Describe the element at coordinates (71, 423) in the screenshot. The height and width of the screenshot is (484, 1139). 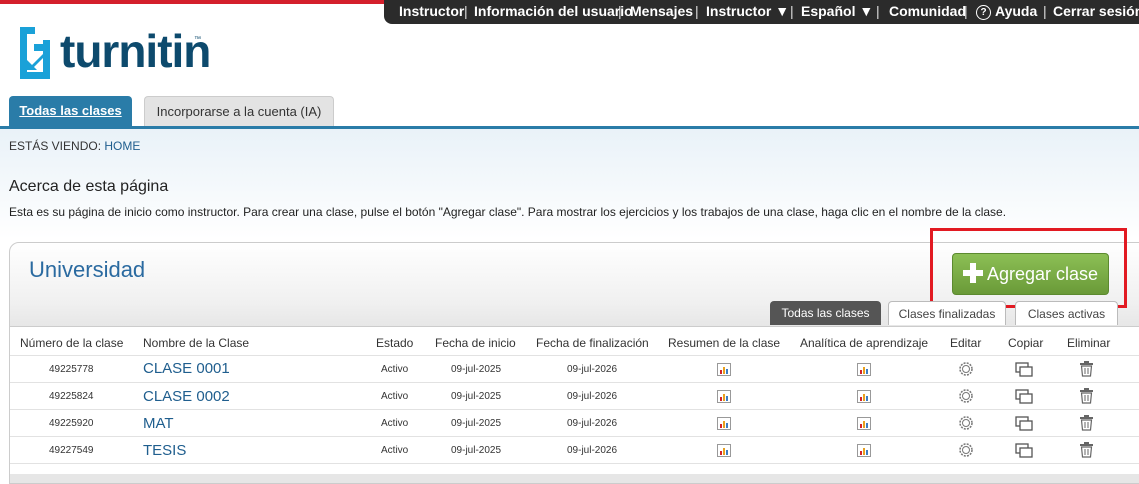
I see `cell-class-number: 49225920` at that location.